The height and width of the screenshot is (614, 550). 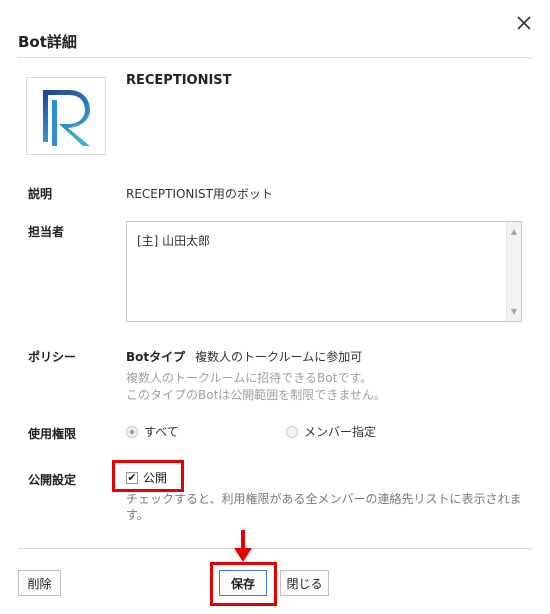 I want to click on bot-logo-image, so click(x=66, y=118).